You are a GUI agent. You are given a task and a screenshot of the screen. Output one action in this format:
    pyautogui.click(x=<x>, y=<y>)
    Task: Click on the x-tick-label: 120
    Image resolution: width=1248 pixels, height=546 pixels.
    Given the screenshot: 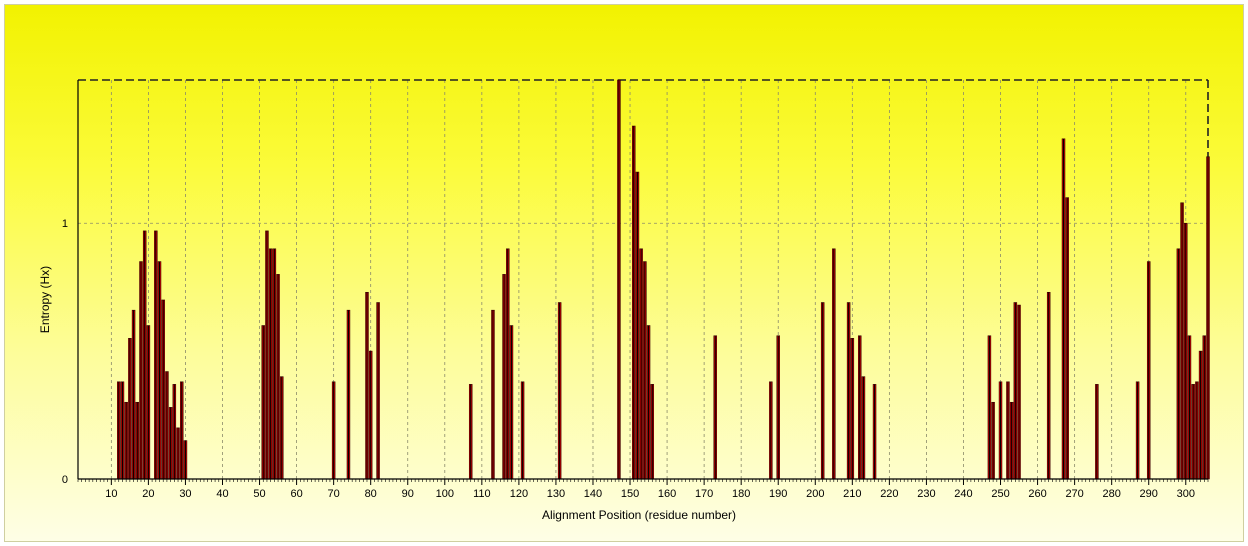 What is the action you would take?
    pyautogui.click(x=519, y=494)
    